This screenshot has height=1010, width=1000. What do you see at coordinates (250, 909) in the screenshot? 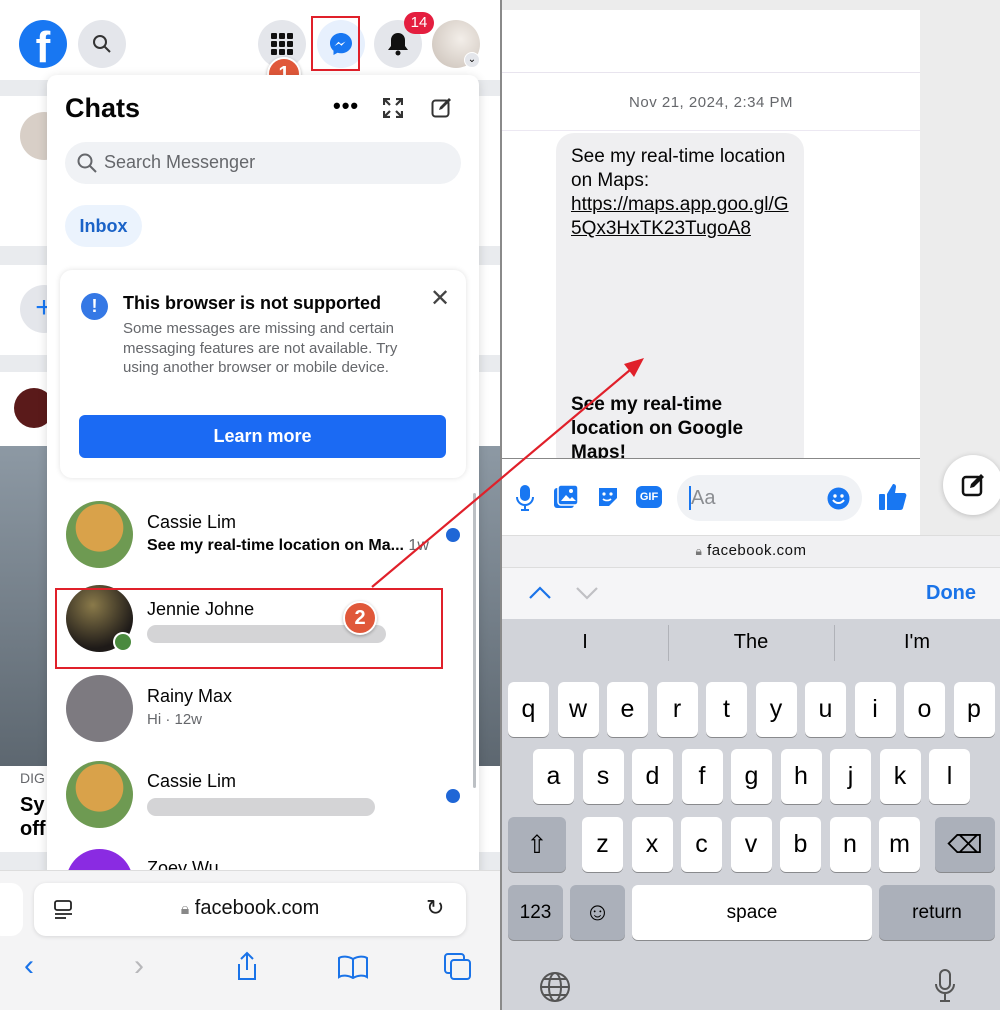
I see `address-bar: 🔒︎ facebook.com ↻` at bounding box center [250, 909].